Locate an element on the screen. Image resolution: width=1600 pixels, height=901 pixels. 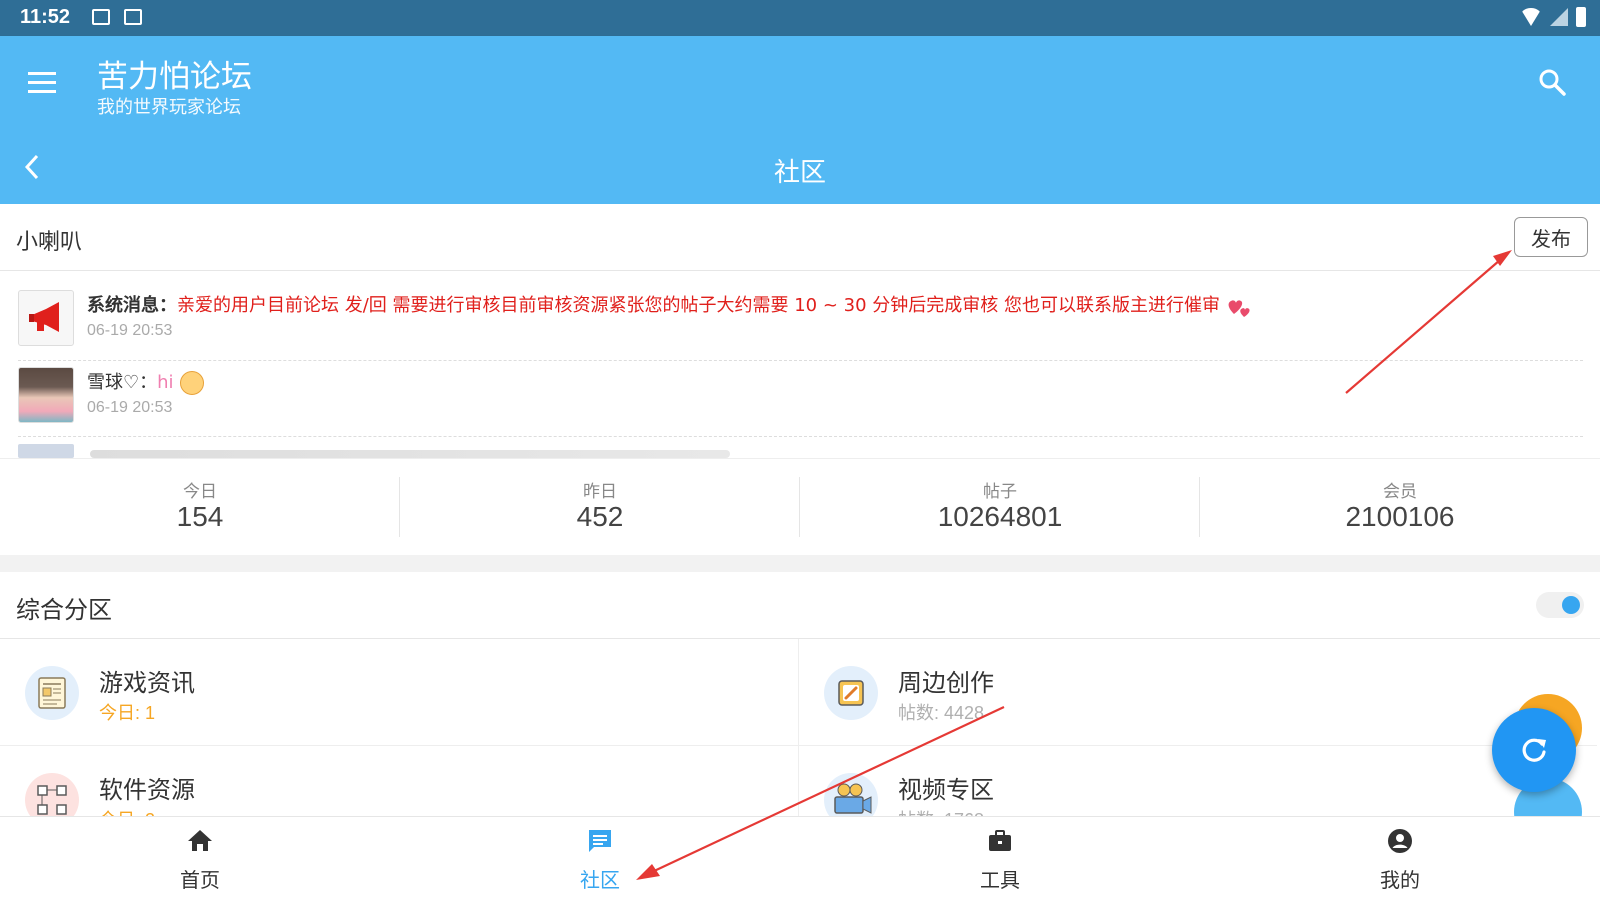
system-avatar is located at coordinates (46, 318).